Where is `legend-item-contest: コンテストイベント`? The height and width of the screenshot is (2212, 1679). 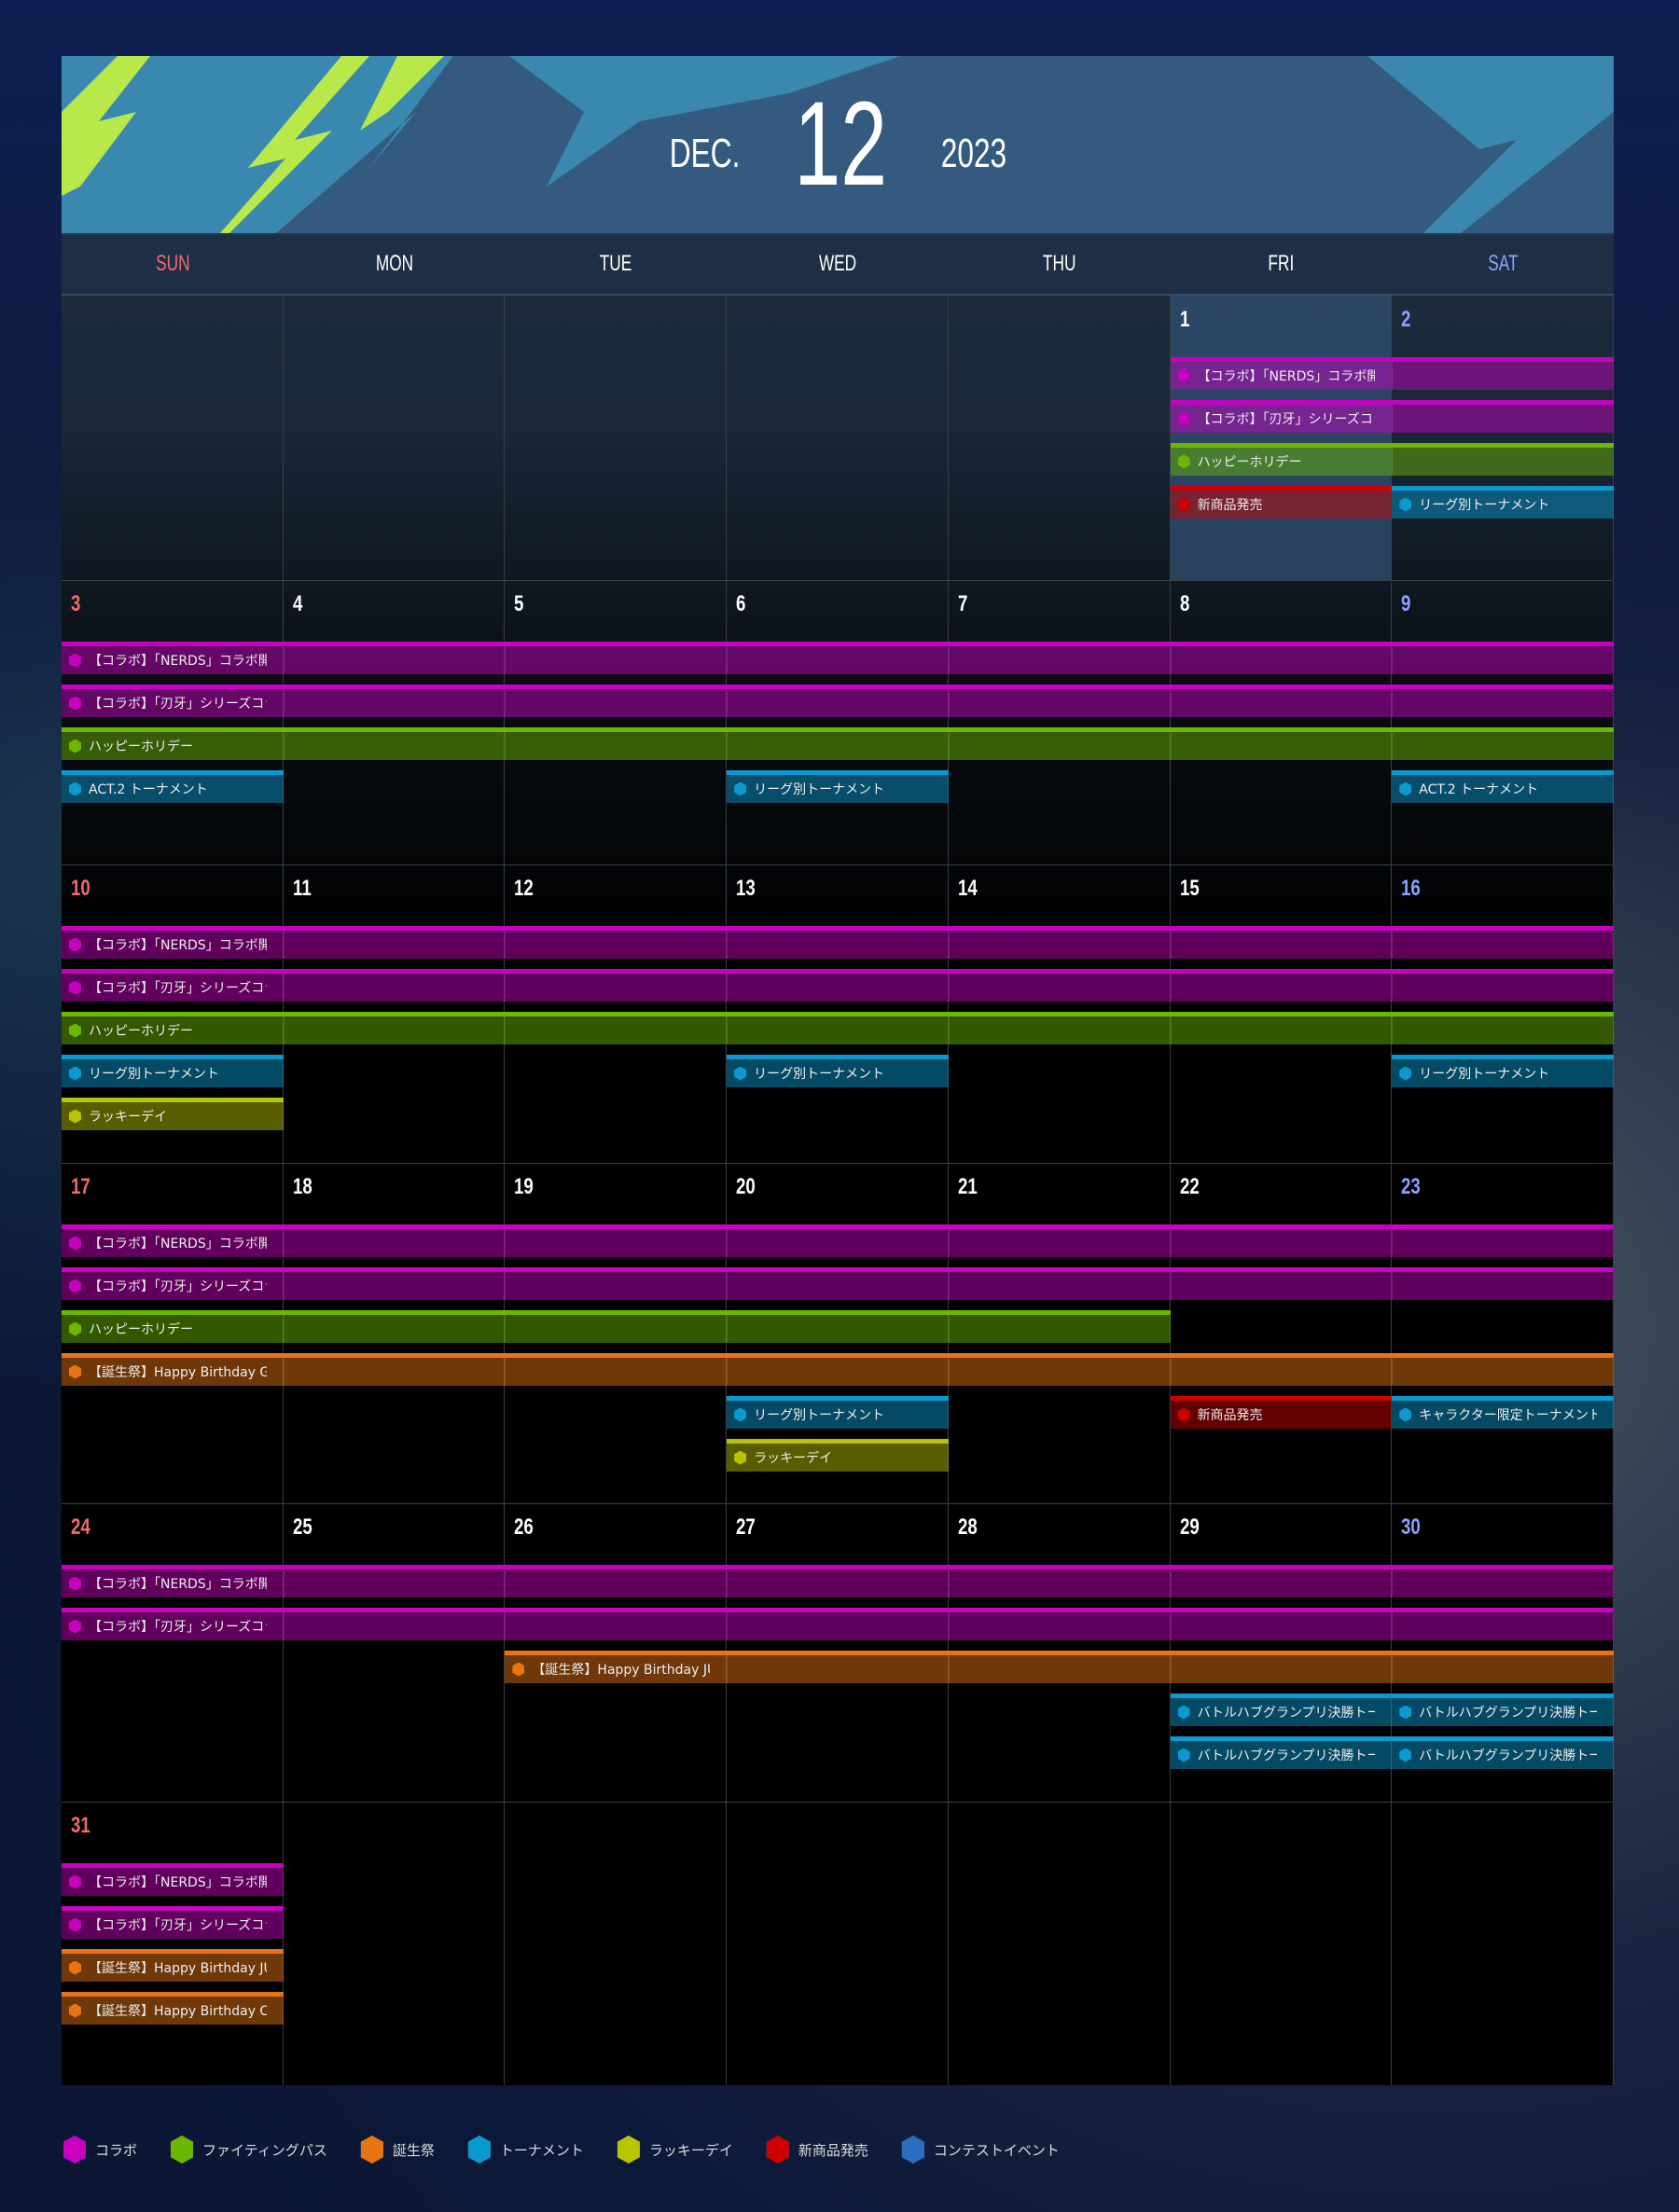
legend-item-contest: コンテストイベント is located at coordinates (980, 2150).